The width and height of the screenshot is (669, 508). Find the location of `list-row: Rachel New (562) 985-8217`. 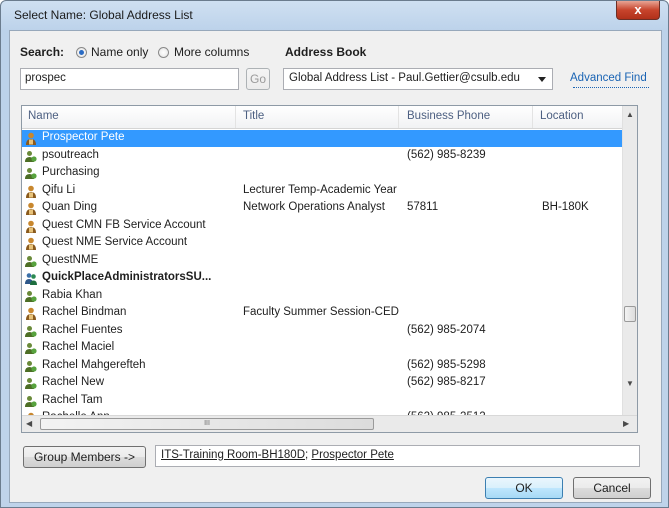

list-row: Rachel New (562) 985-8217 is located at coordinates (323, 383).